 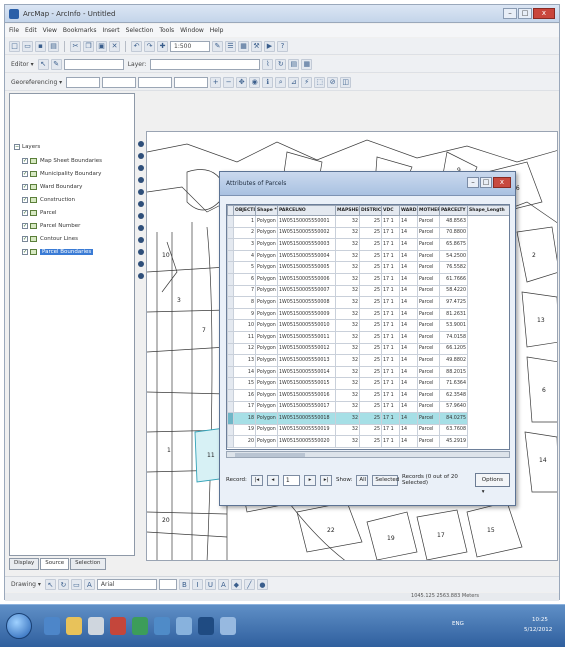 I want to click on column-header: PARCELTY, so click(x=453, y=210).